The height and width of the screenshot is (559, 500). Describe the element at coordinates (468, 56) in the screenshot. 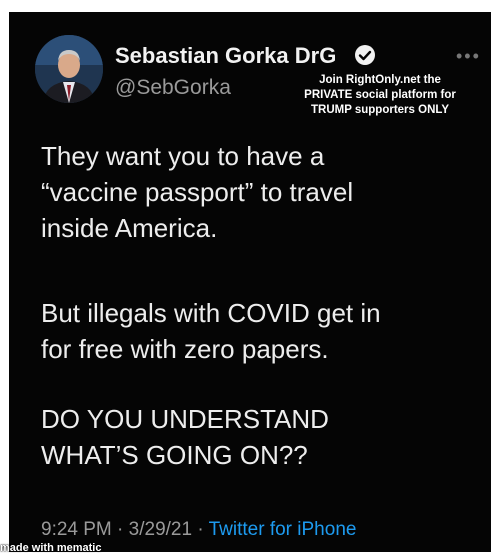

I see `more-options-icon: •••` at that location.